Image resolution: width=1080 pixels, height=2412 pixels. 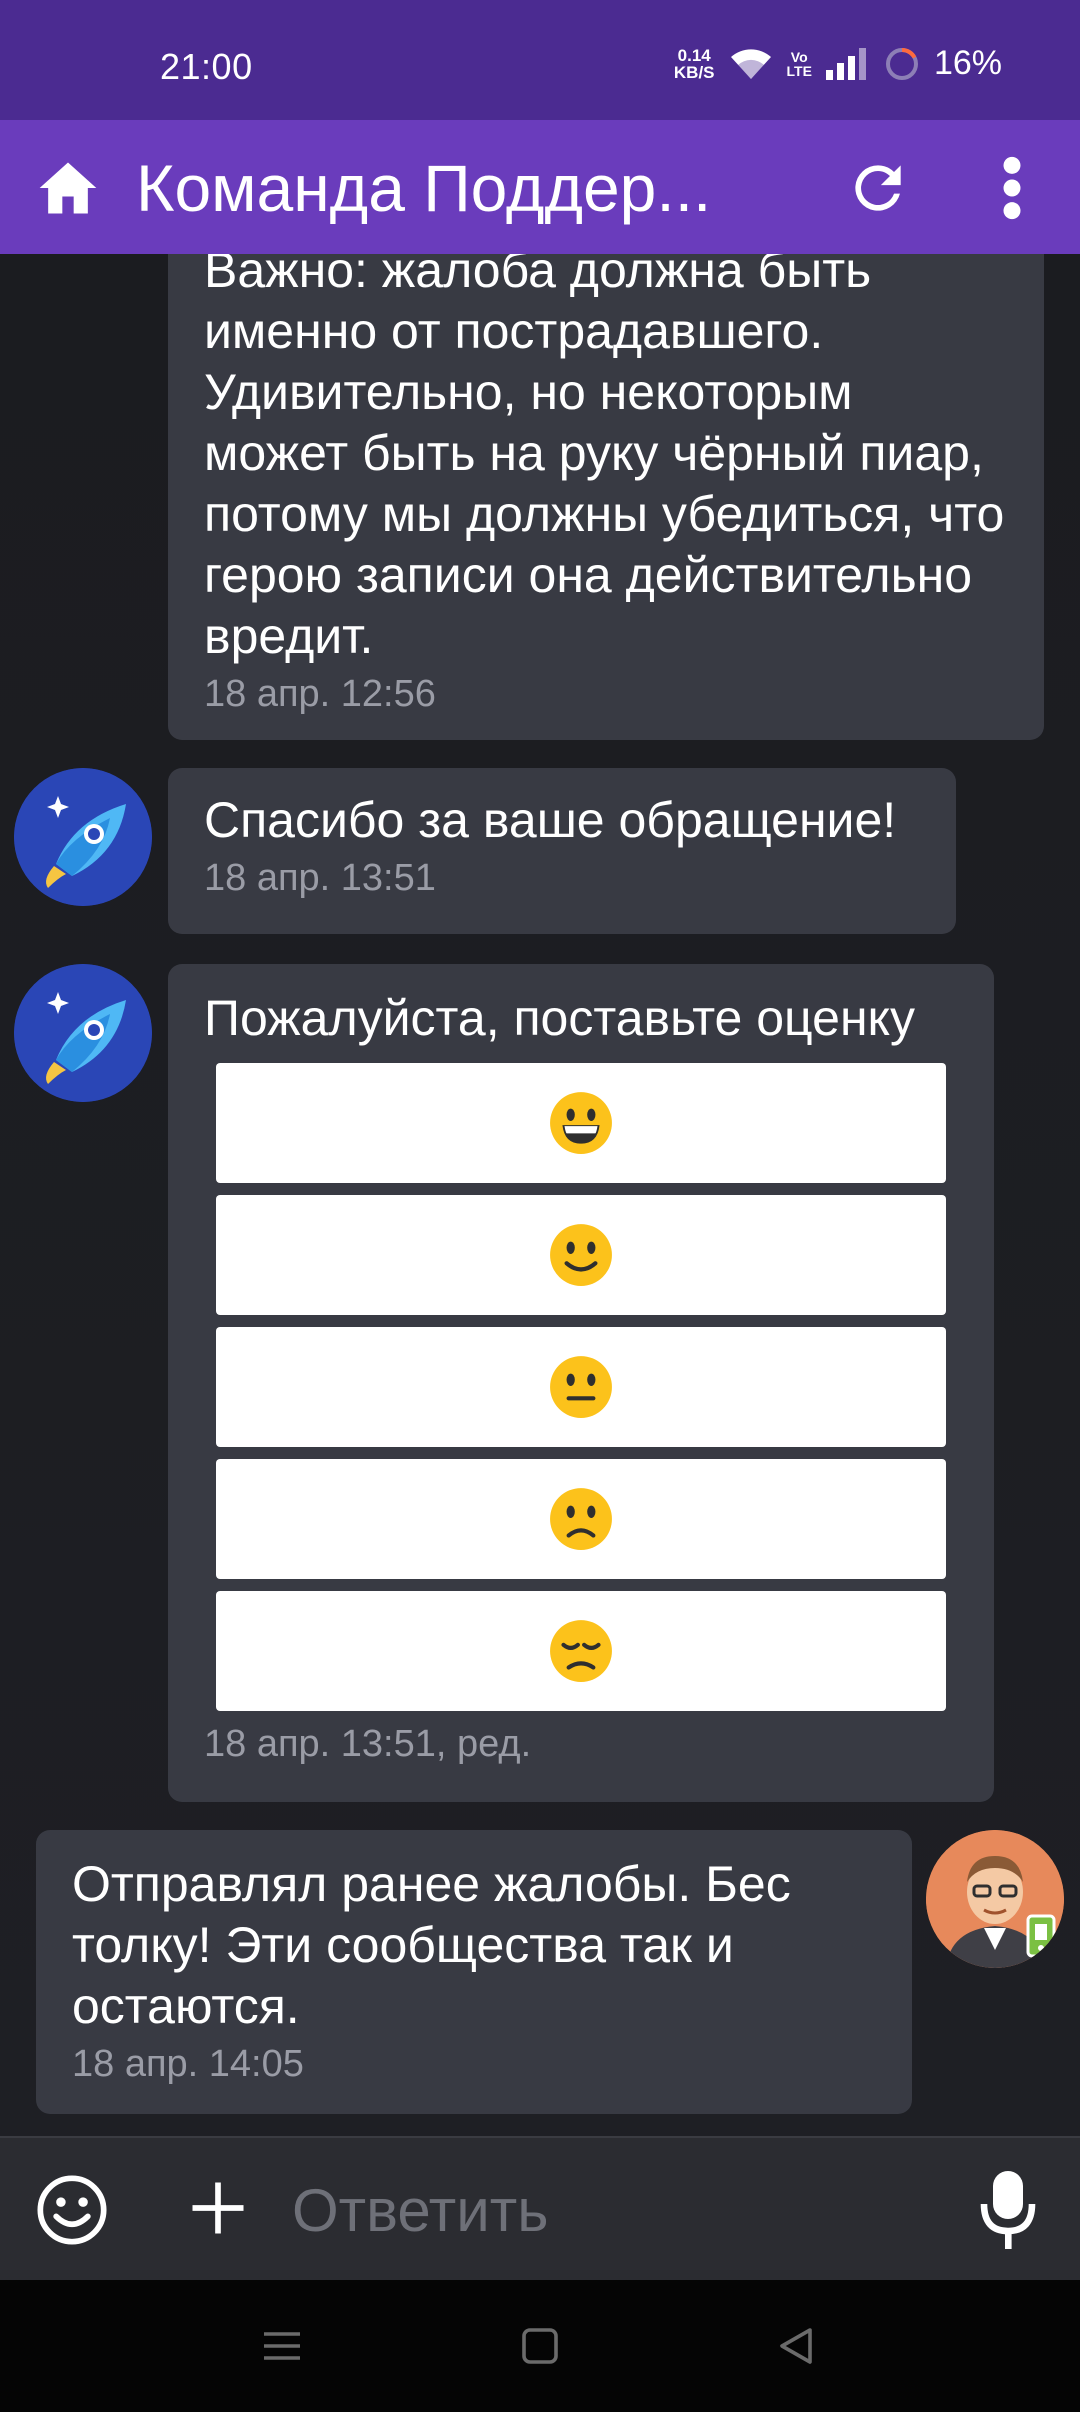 I want to click on back-nav-icon, so click(x=796, y=2346).